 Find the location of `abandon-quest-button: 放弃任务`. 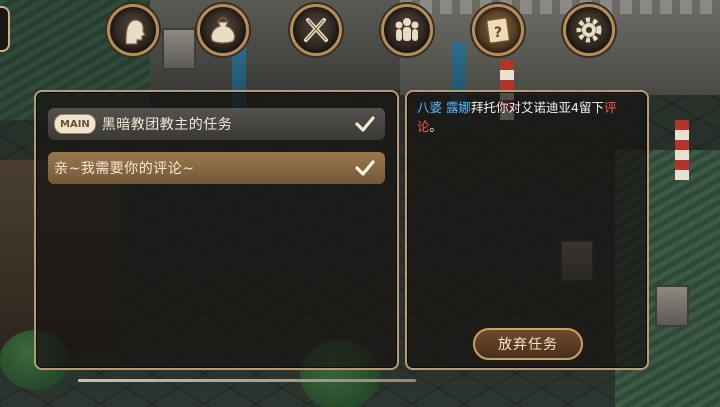

abandon-quest-button: 放弃任务 is located at coordinates (528, 344).